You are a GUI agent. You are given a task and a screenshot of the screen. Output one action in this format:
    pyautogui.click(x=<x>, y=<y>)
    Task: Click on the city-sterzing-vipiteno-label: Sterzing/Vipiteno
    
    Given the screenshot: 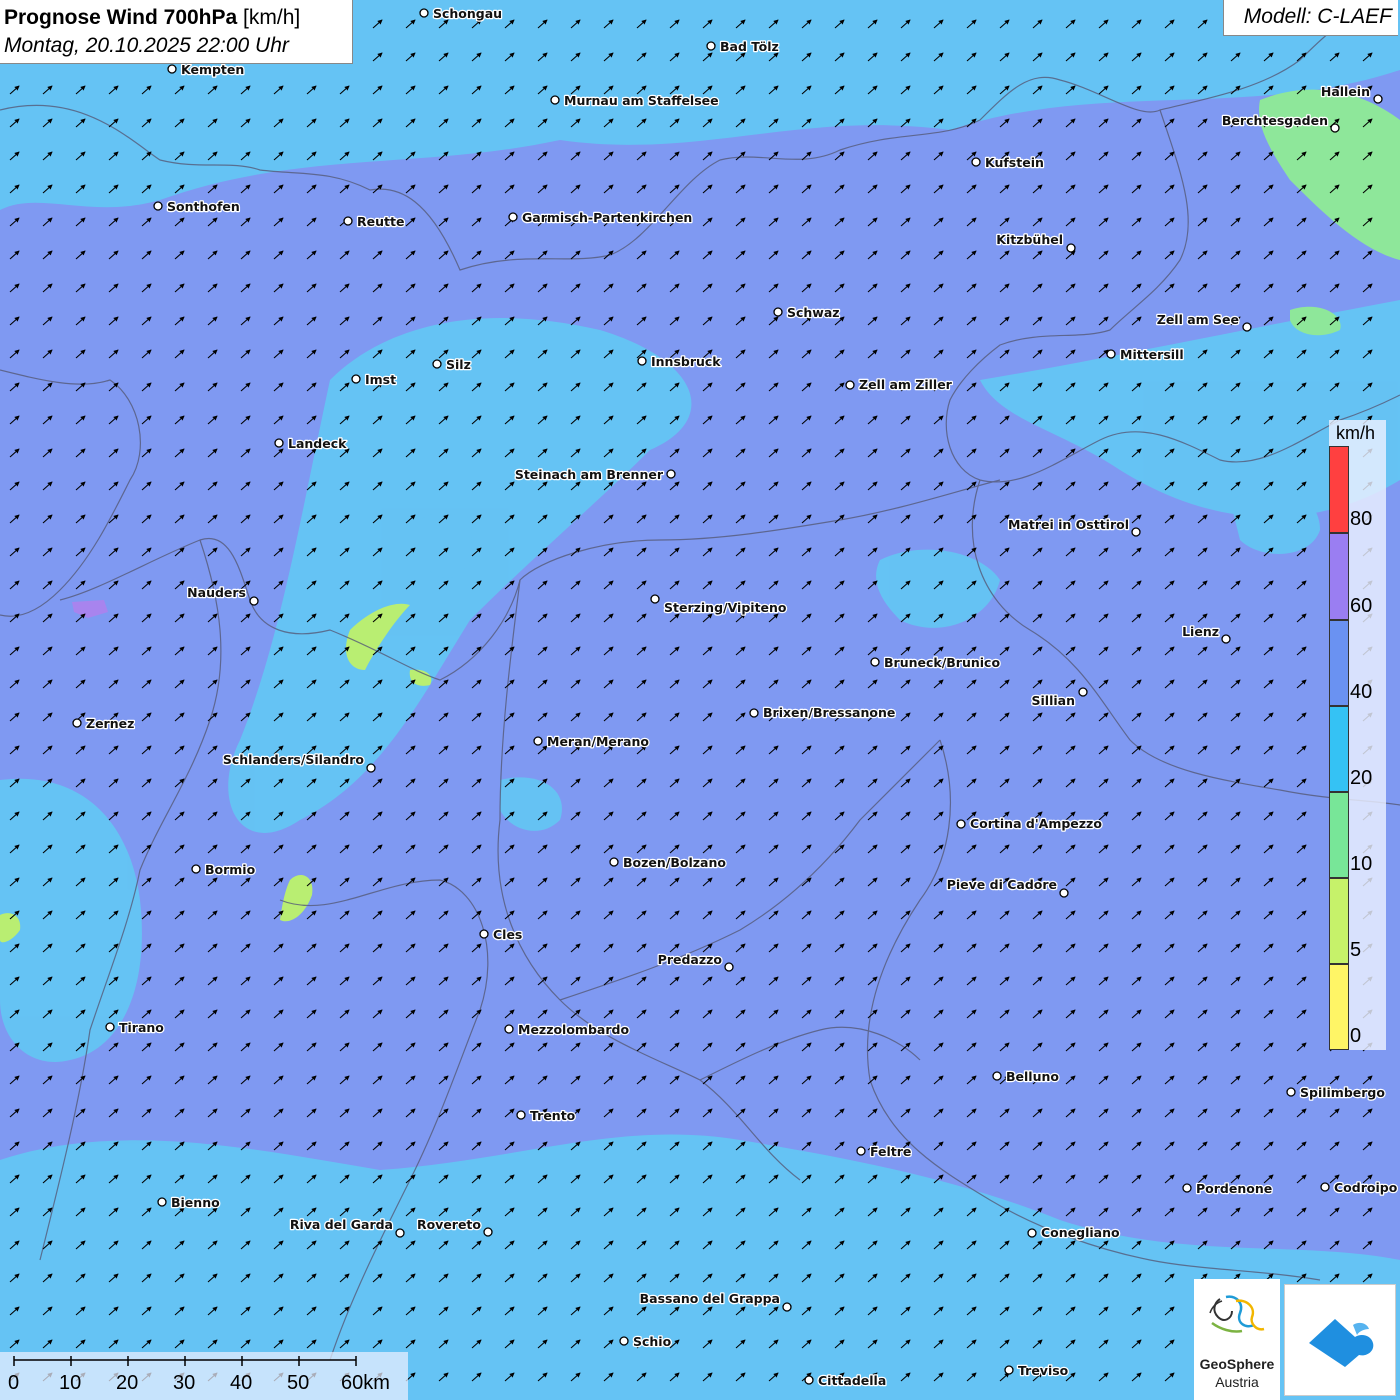 What is the action you would take?
    pyautogui.click(x=725, y=607)
    